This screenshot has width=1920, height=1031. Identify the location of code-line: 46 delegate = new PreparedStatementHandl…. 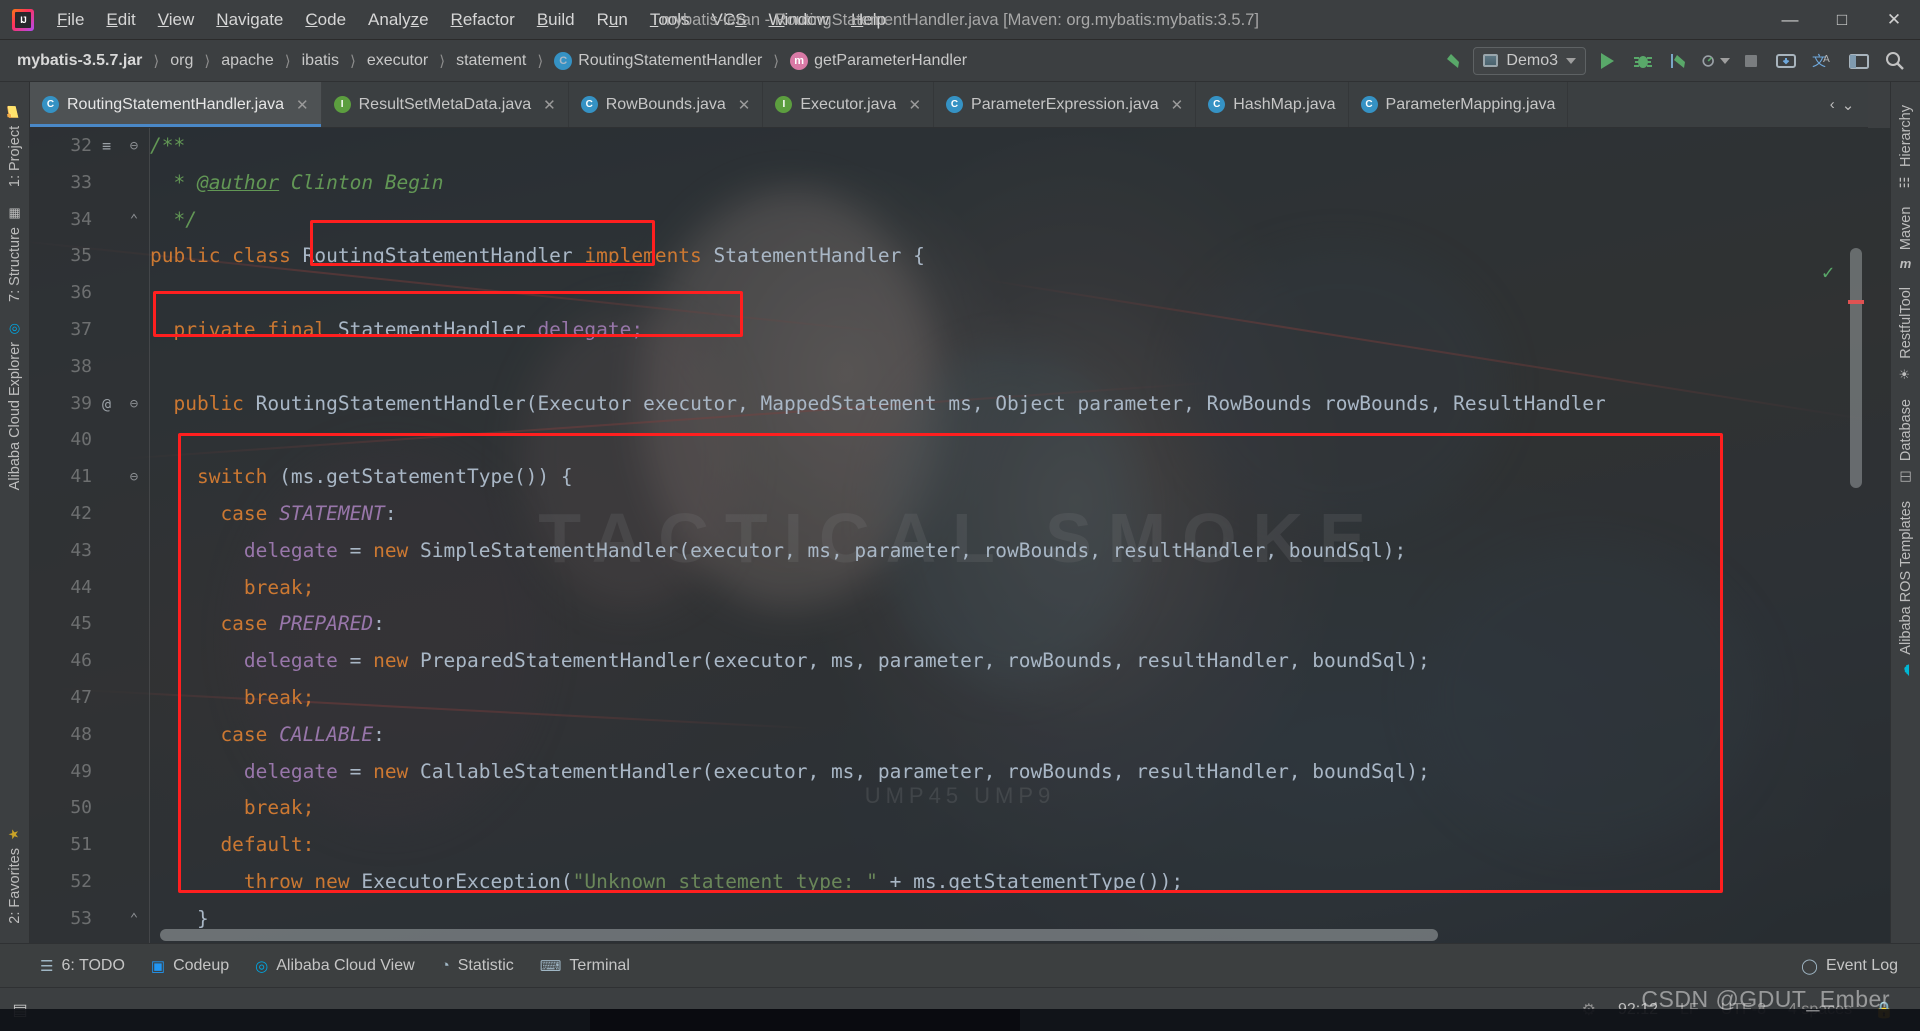
(949, 661).